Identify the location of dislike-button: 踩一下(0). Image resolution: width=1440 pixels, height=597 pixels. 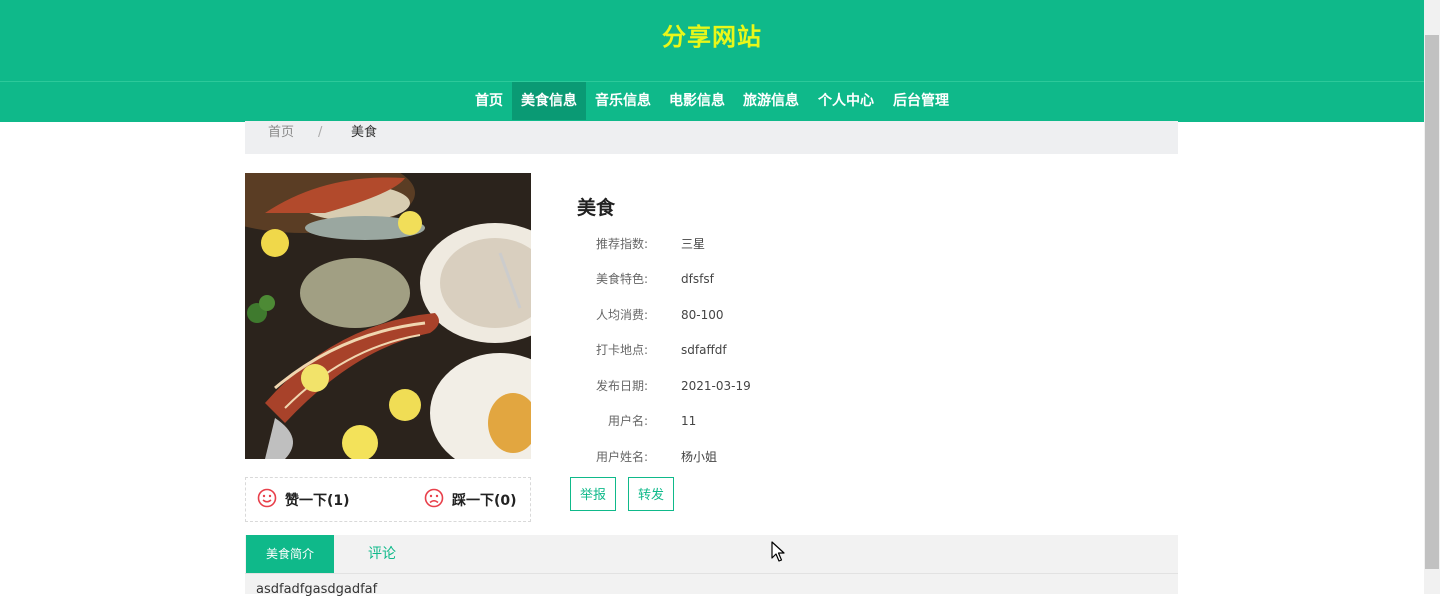
(470, 500).